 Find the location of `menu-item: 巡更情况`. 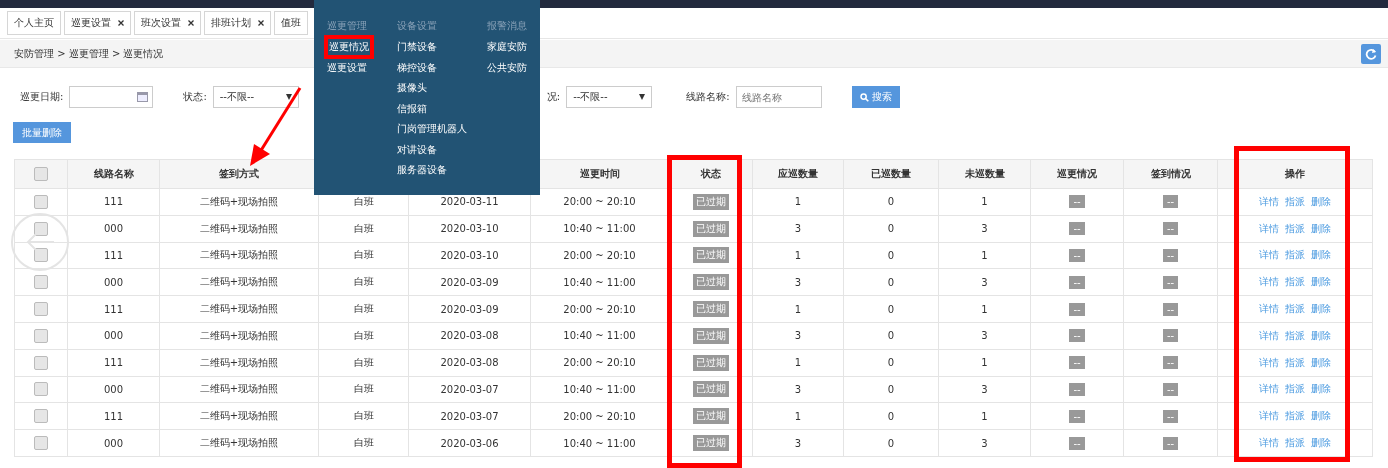

menu-item: 巡更情况 is located at coordinates (349, 47).